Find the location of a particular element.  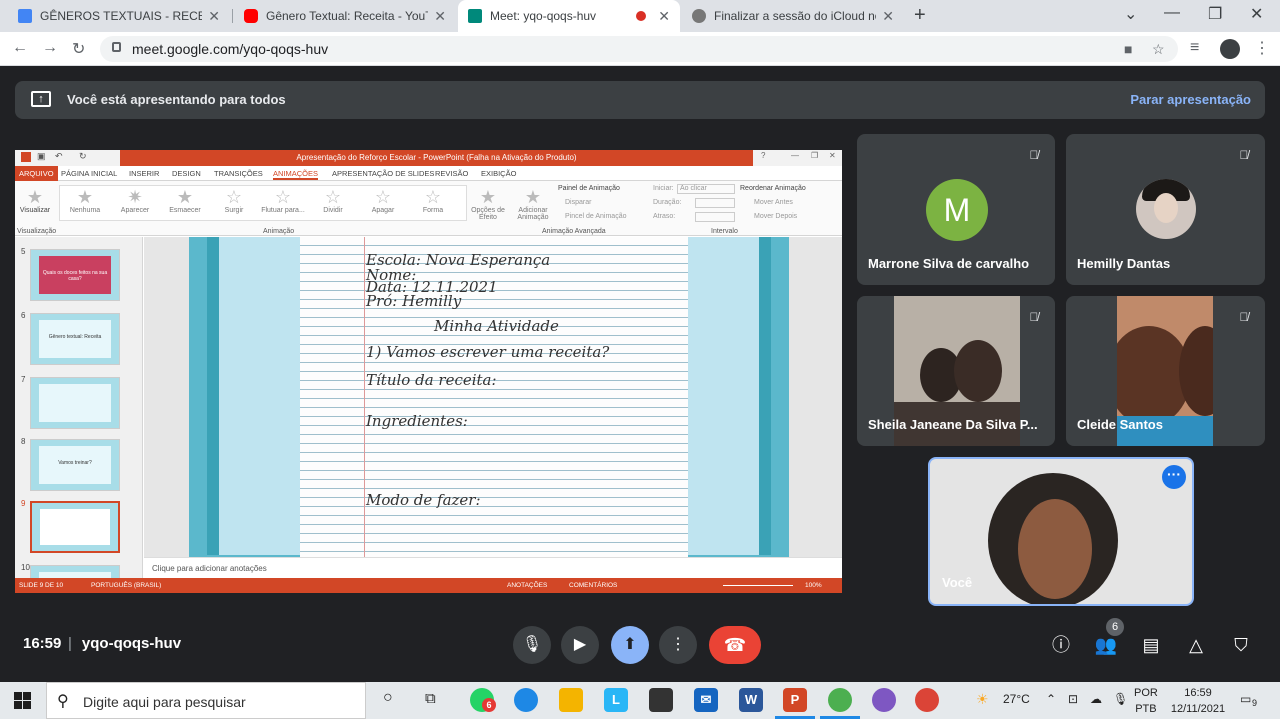

bookmark-star-icon: ☆ is located at coordinates (1158, 49).